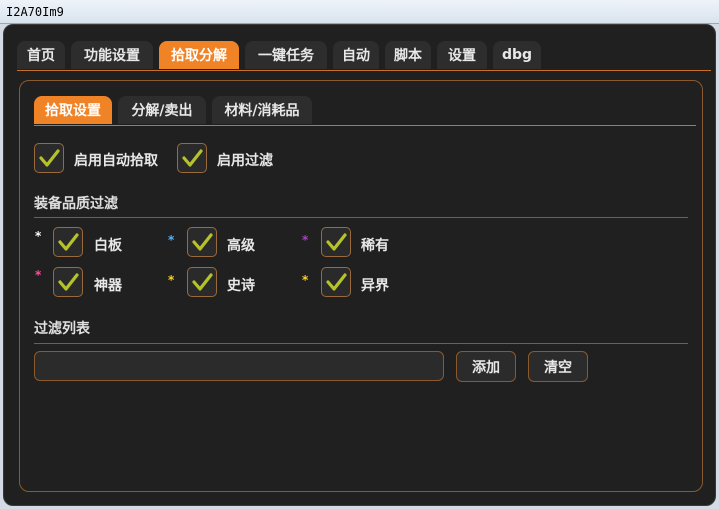  What do you see at coordinates (73, 110) in the screenshot?
I see `subtab-pickup-settings: 拾取设置` at bounding box center [73, 110].